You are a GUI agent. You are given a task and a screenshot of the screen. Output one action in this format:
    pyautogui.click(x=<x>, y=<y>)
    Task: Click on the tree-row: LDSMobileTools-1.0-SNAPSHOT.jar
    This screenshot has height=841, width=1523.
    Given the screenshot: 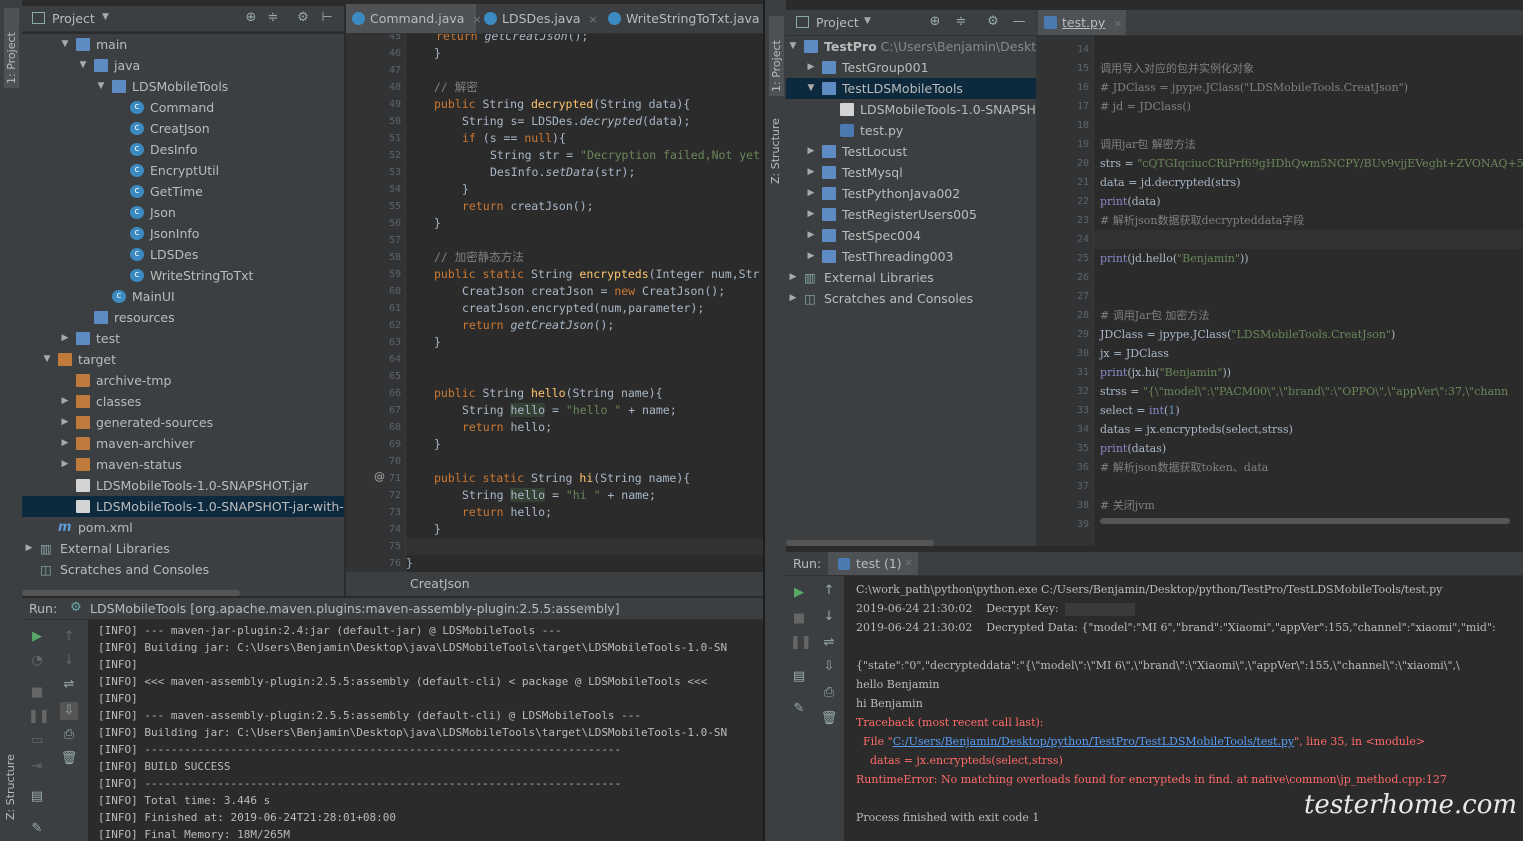 What is the action you would take?
    pyautogui.click(x=183, y=485)
    